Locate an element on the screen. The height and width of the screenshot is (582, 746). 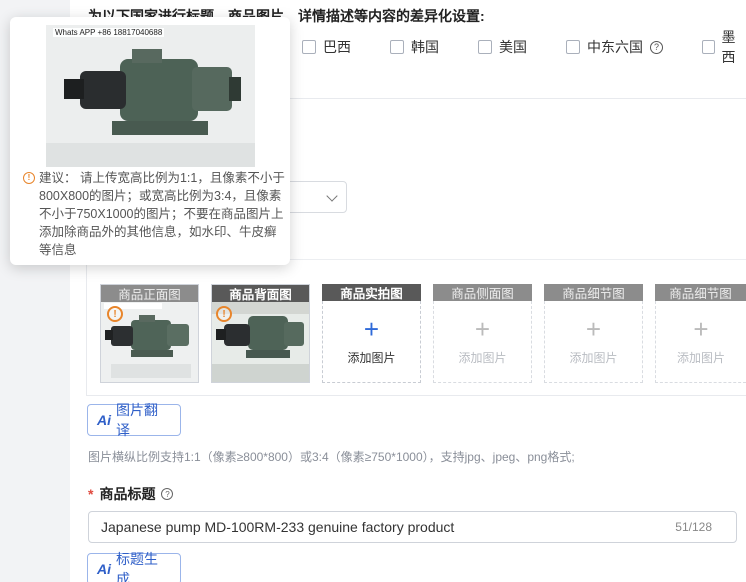
image-slot-real-shot: 商品实拍图 + 添加图片 is located at coordinates (371, 333).